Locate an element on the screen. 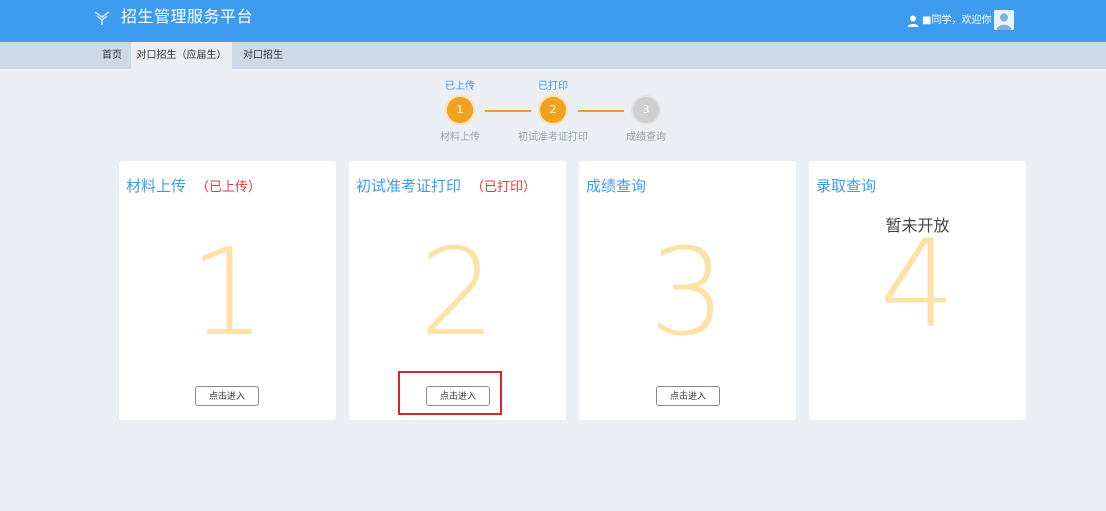 This screenshot has height=511, width=1106. step-1-label: 材料上传 is located at coordinates (460, 137).